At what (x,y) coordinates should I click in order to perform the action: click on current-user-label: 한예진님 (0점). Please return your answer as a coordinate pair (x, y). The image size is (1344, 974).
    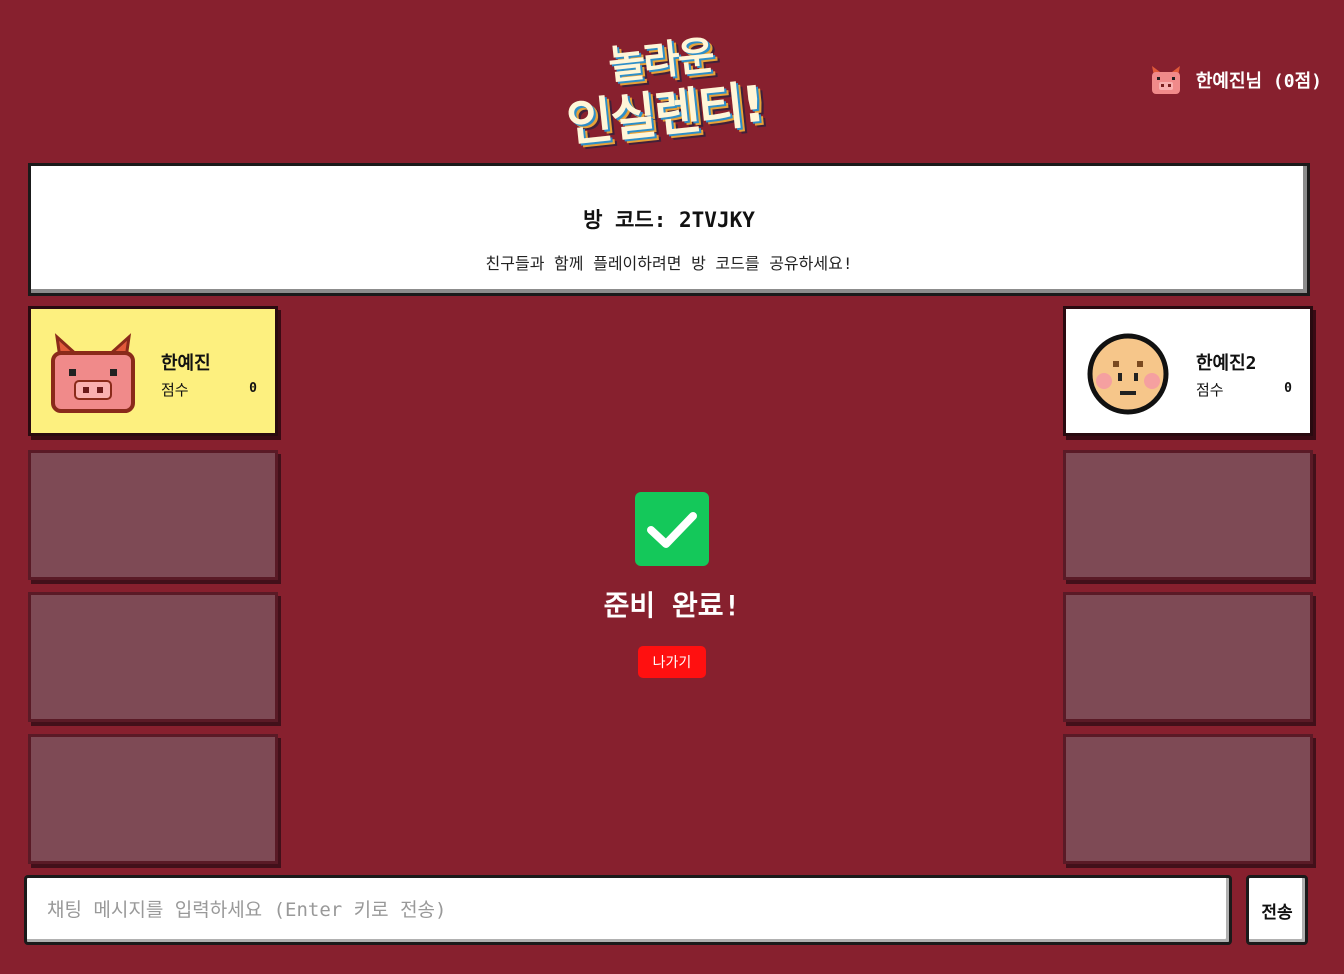
    Looking at the image, I should click on (1258, 81).